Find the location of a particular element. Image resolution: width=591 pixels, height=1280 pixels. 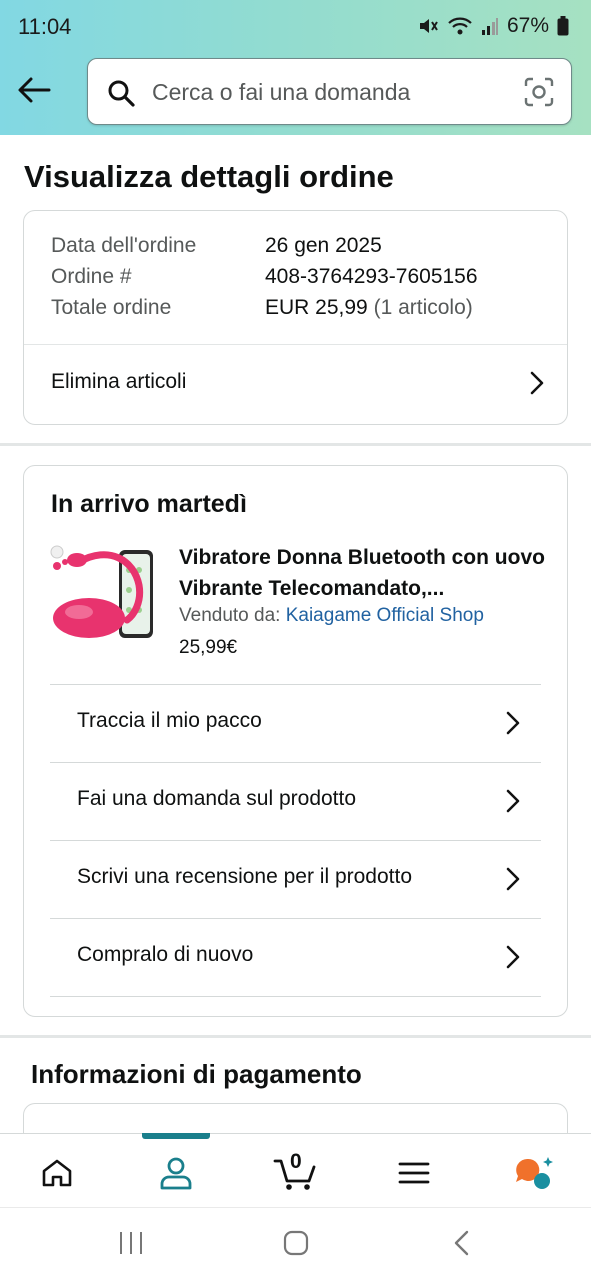

home-icon is located at coordinates (57, 1173).